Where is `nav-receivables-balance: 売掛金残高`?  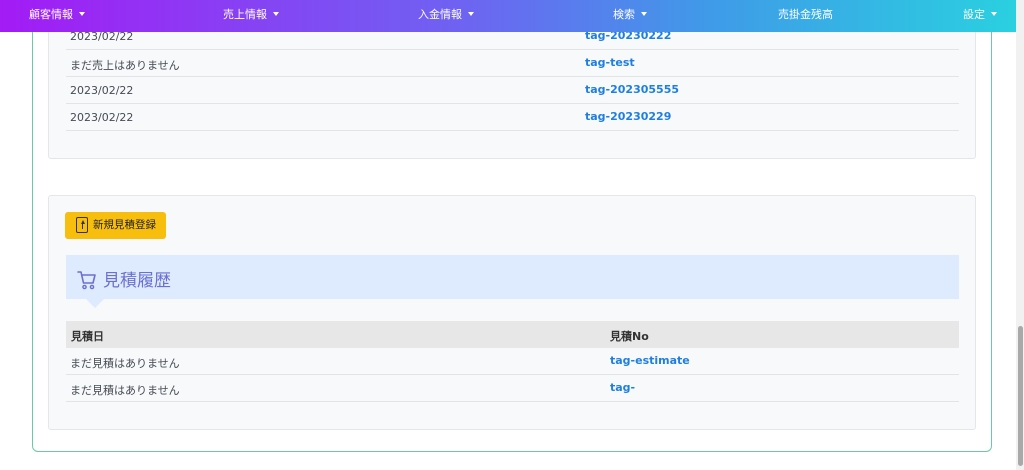 nav-receivables-balance: 売掛金残高 is located at coordinates (805, 16).